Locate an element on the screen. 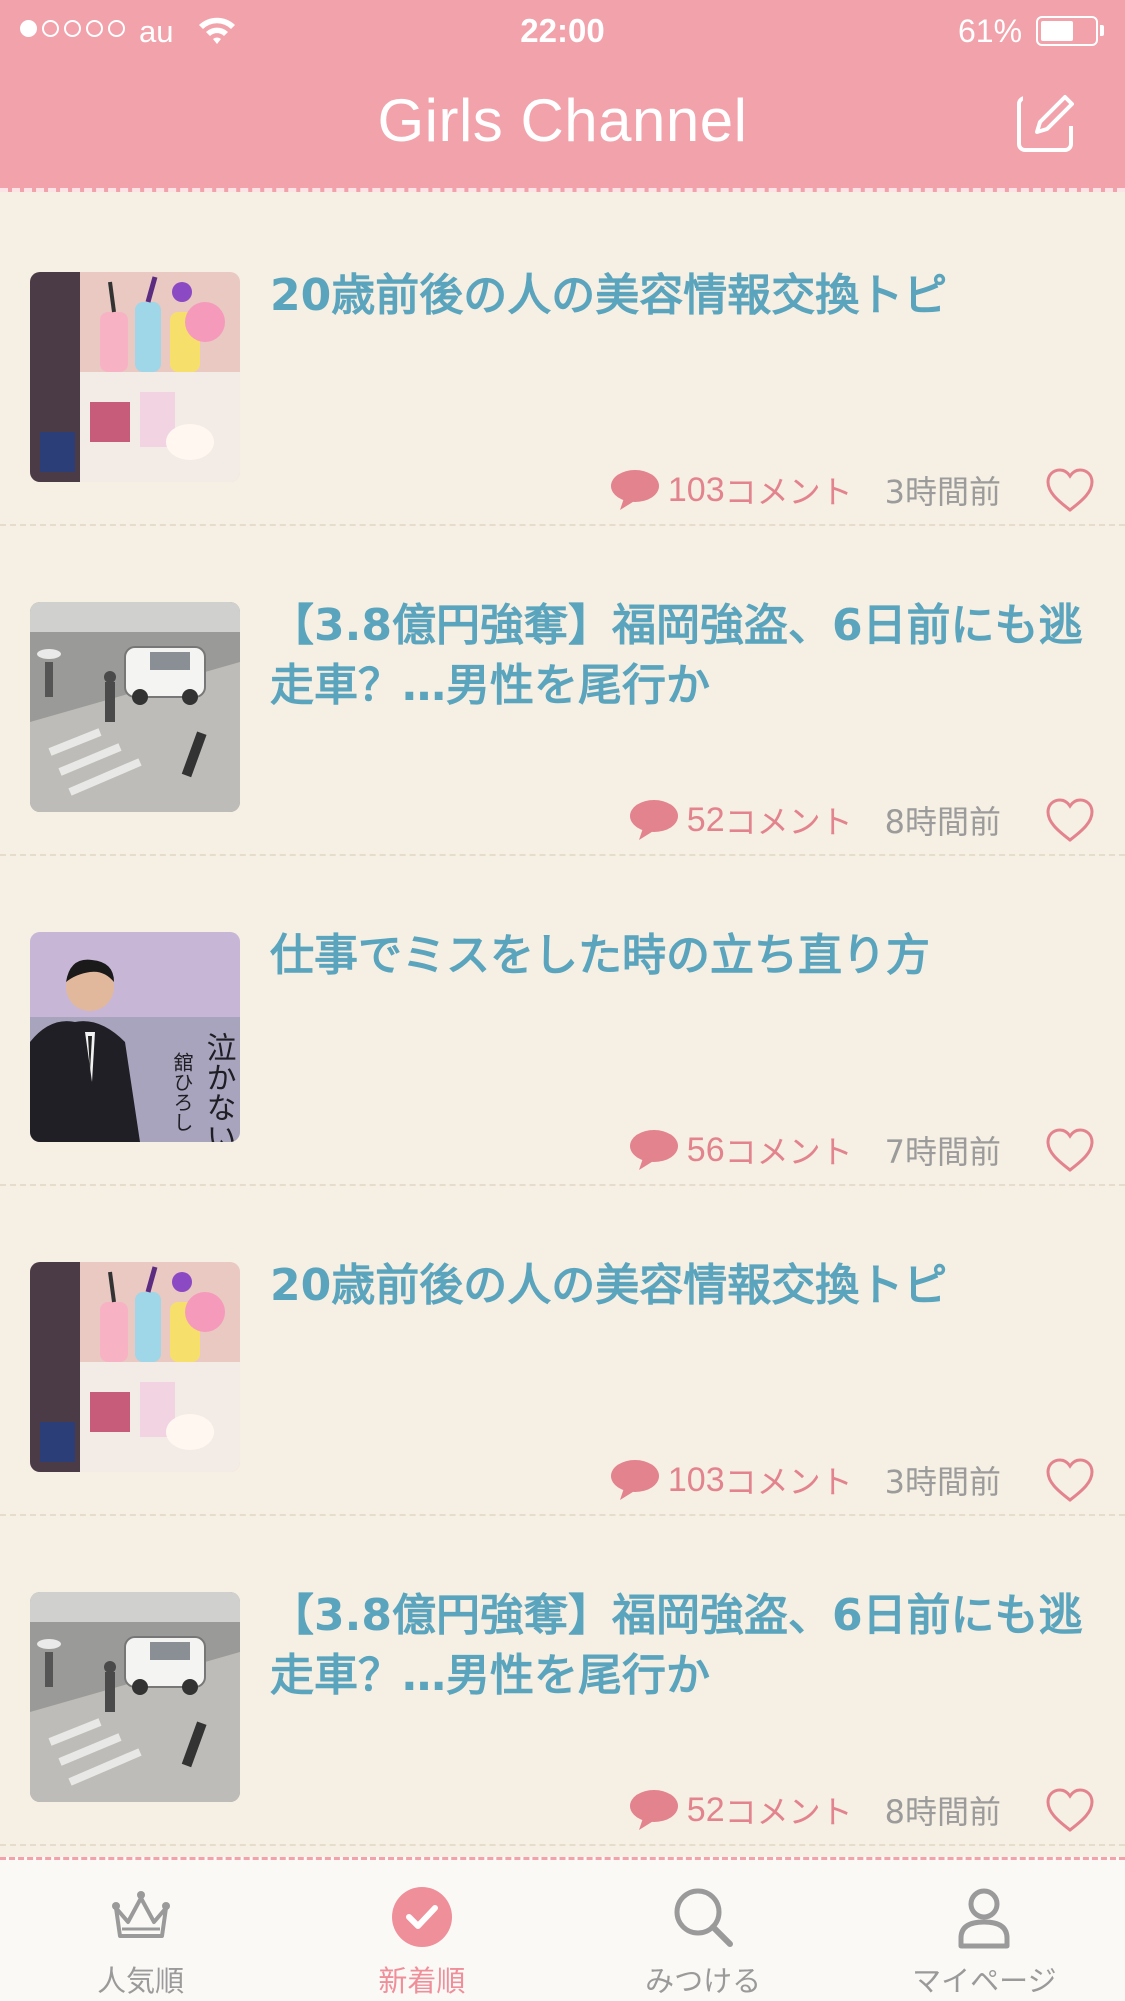  nav-bar: Girls Channel is located at coordinates (562, 127).